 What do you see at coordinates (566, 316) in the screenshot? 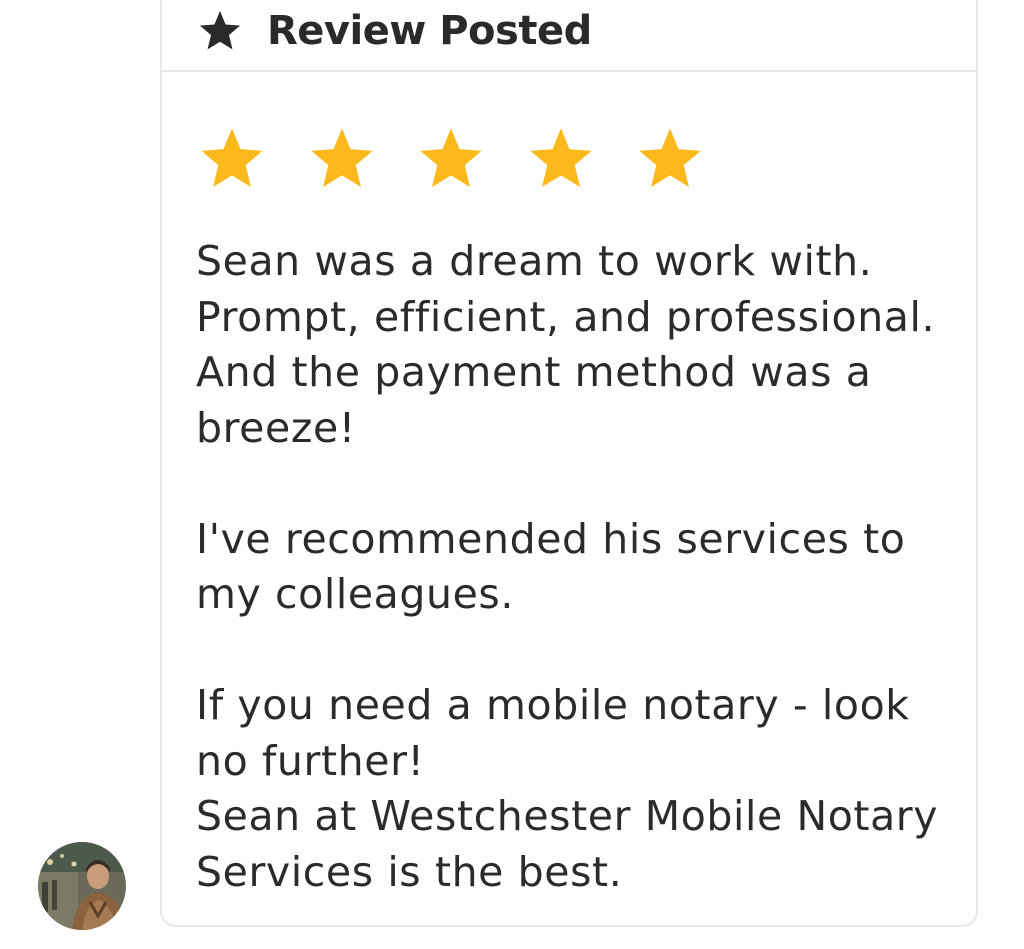
I see `review-line: Prompt, efficient, and professional.` at bounding box center [566, 316].